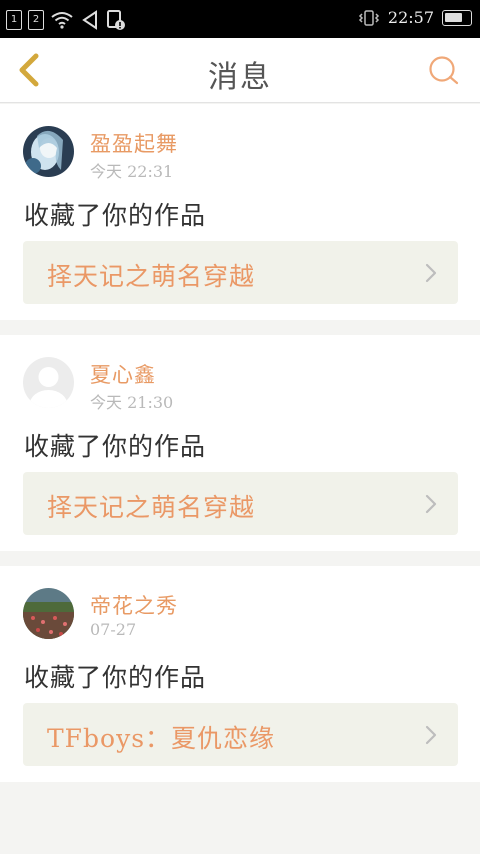 The image size is (480, 854). Describe the element at coordinates (410, 17) in the screenshot. I see `clock: 22:57` at that location.